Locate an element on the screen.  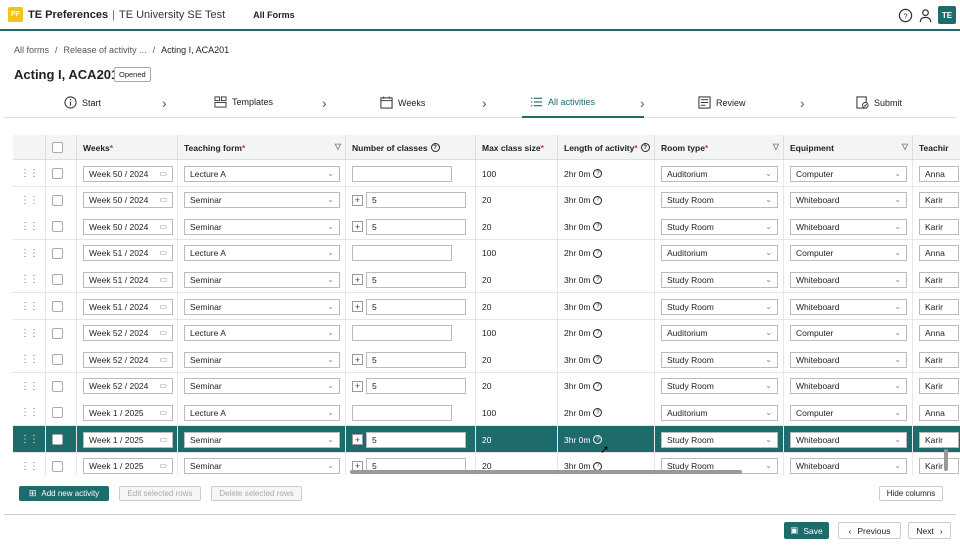
teacher-select: Anna is located at coordinates (939, 412).